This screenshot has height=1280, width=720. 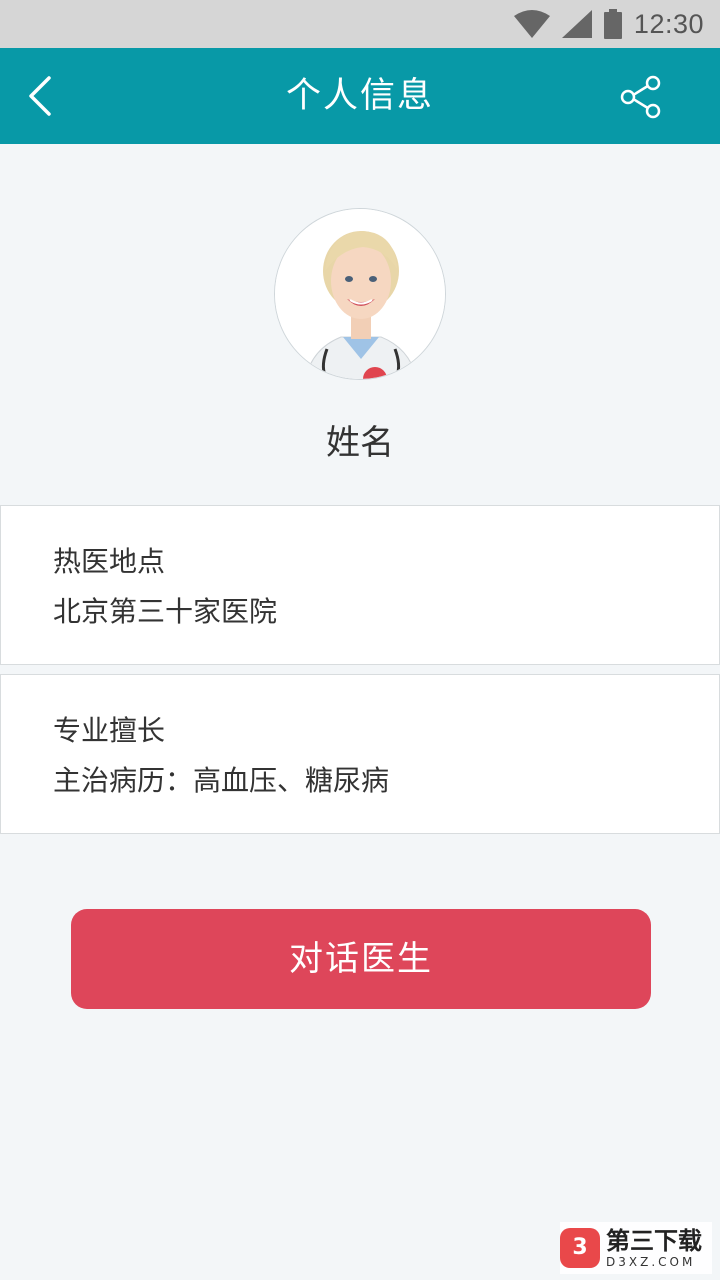 I want to click on watermark-subtitle: D3XZ.COM, so click(x=651, y=1262).